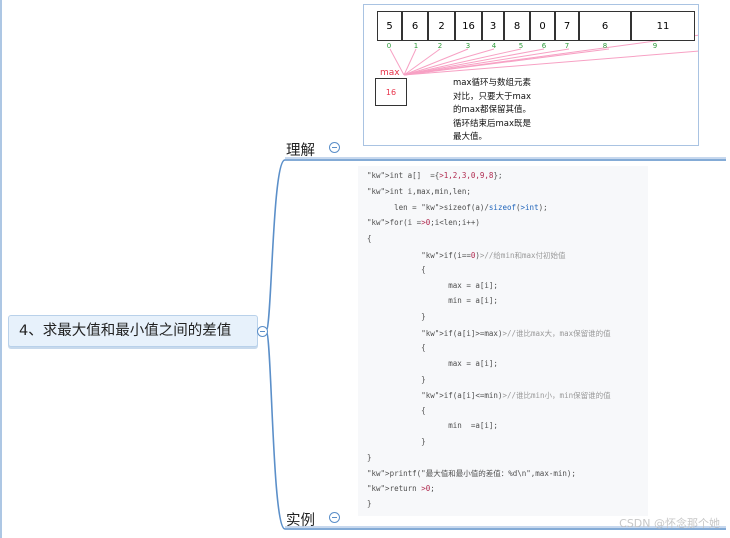 This screenshot has width=730, height=538. I want to click on max-variable-box: 16, so click(391, 92).